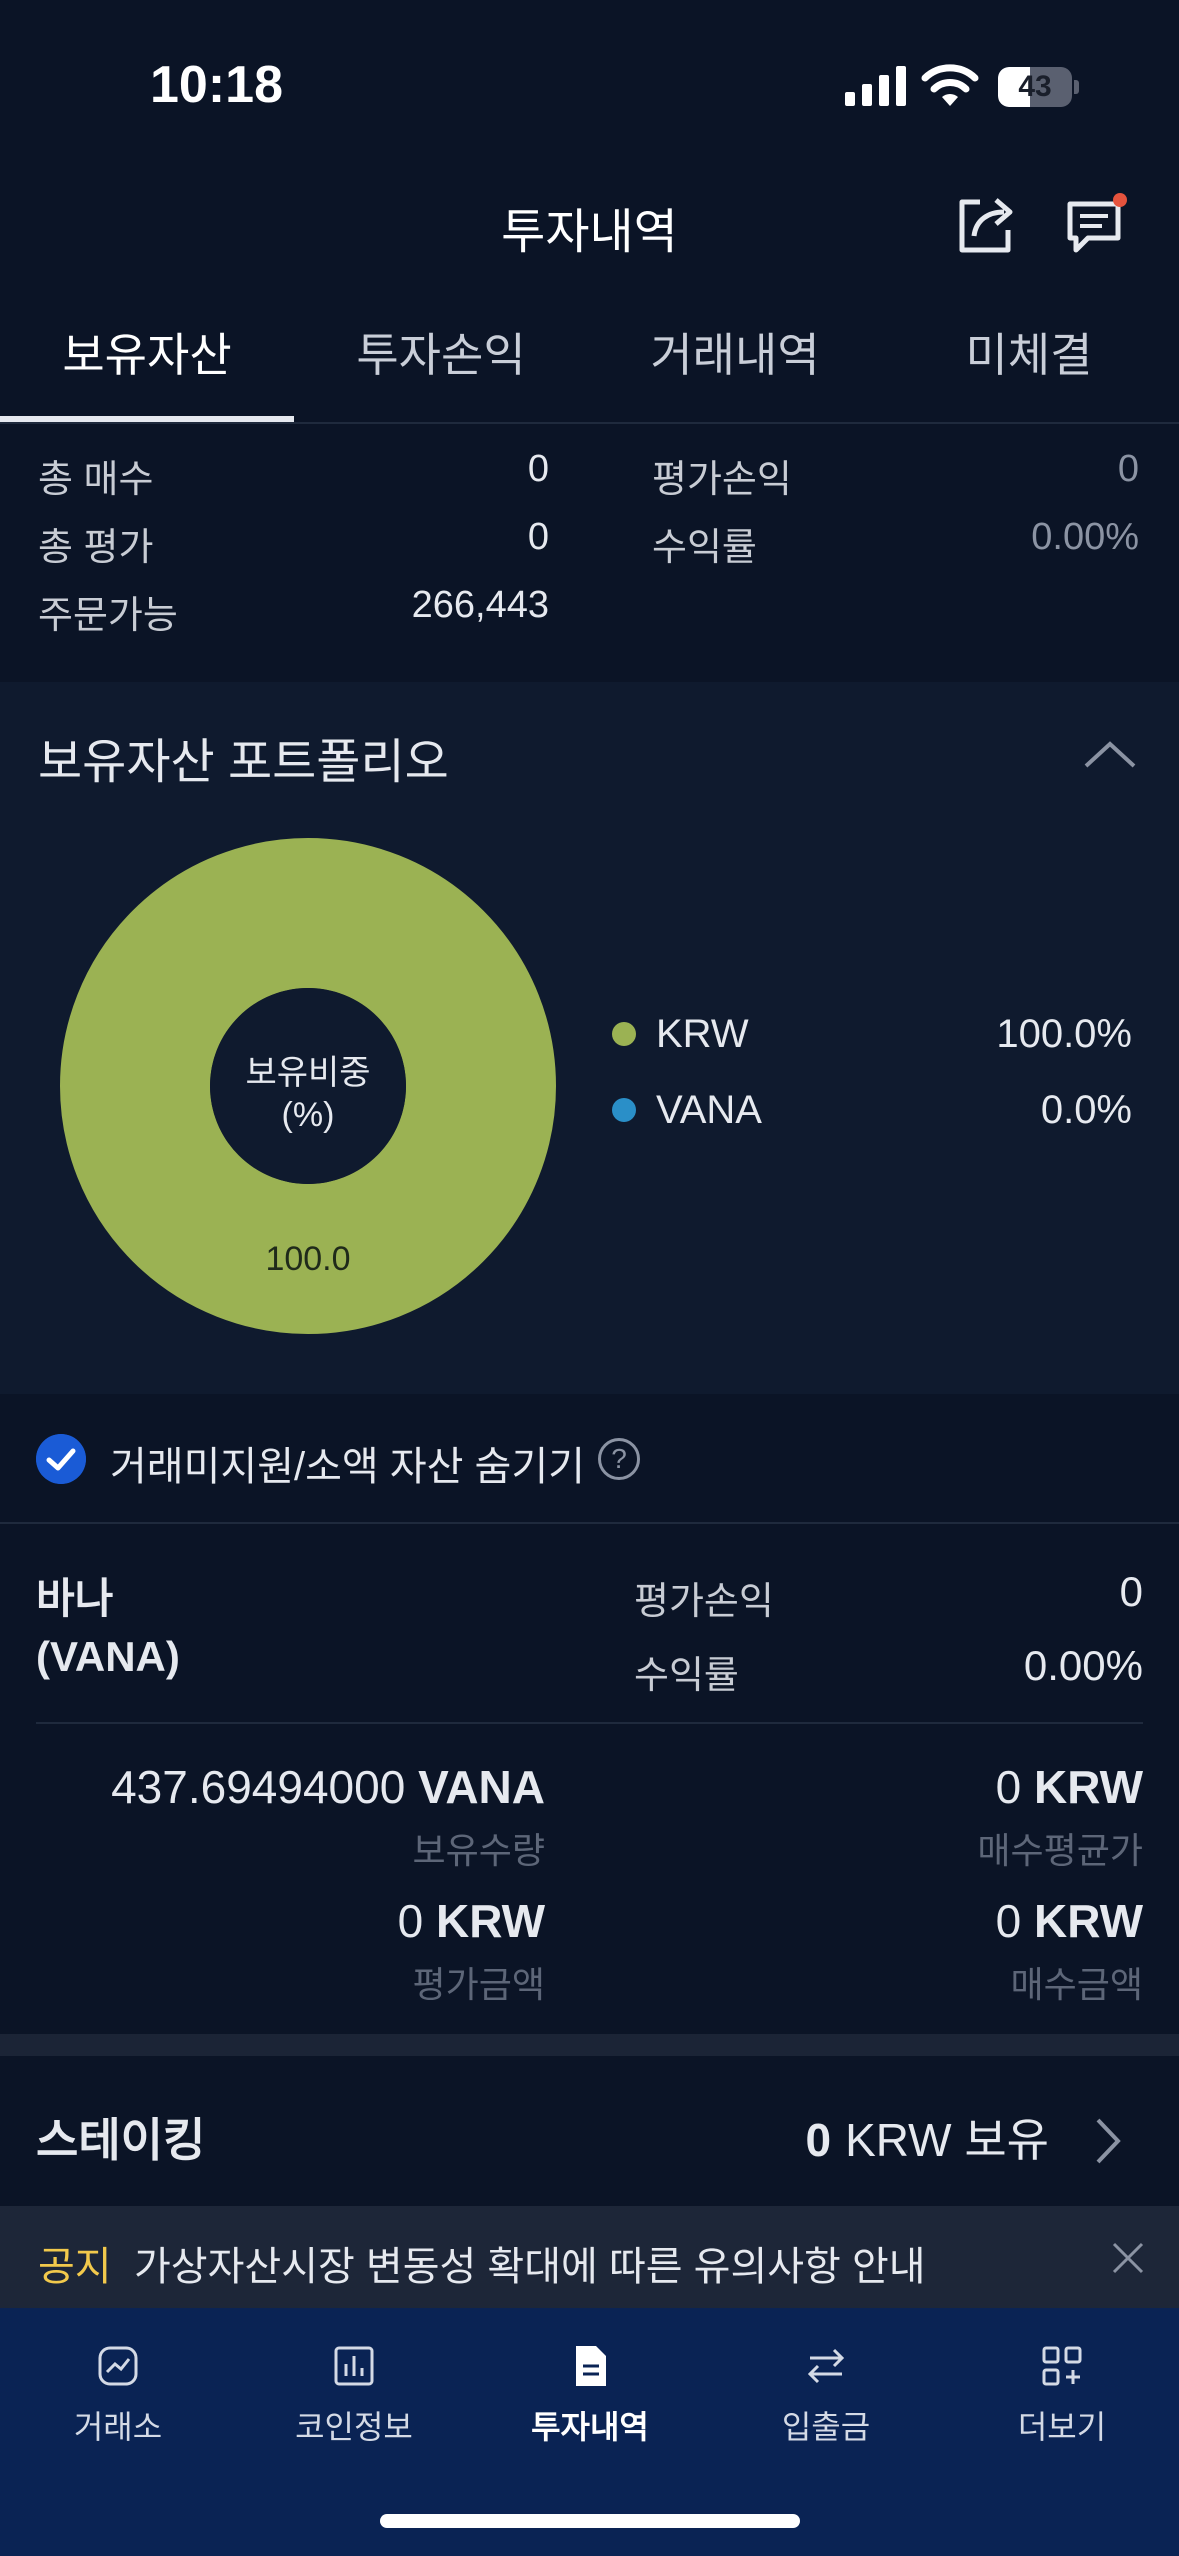  What do you see at coordinates (826, 2366) in the screenshot?
I see `transfer-icon` at bounding box center [826, 2366].